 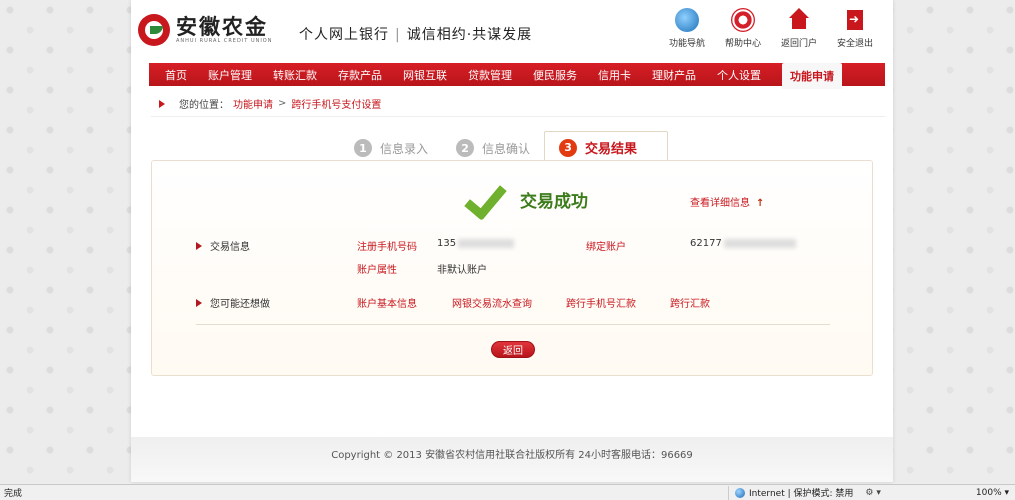 I want to click on view-details-label: 查看详细信息, so click(x=720, y=203).